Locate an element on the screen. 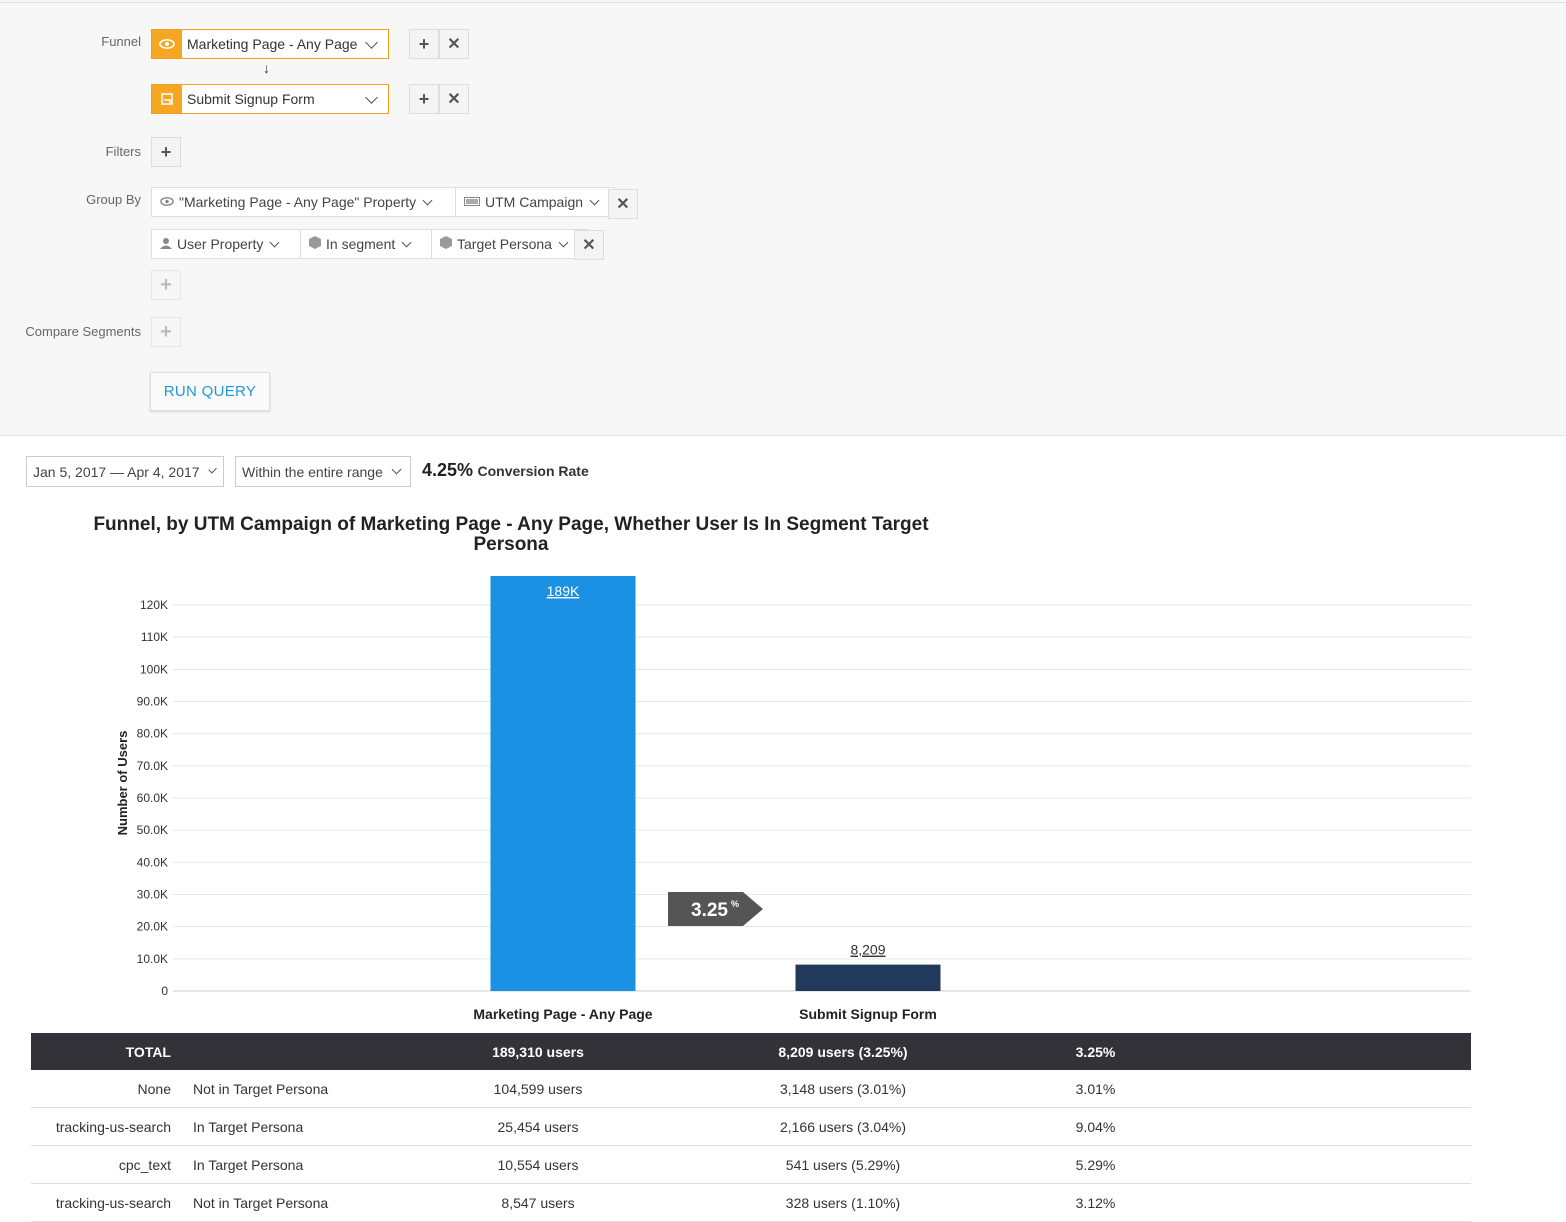 The height and width of the screenshot is (1222, 1566). y-tick-label: 110K is located at coordinates (154, 637).